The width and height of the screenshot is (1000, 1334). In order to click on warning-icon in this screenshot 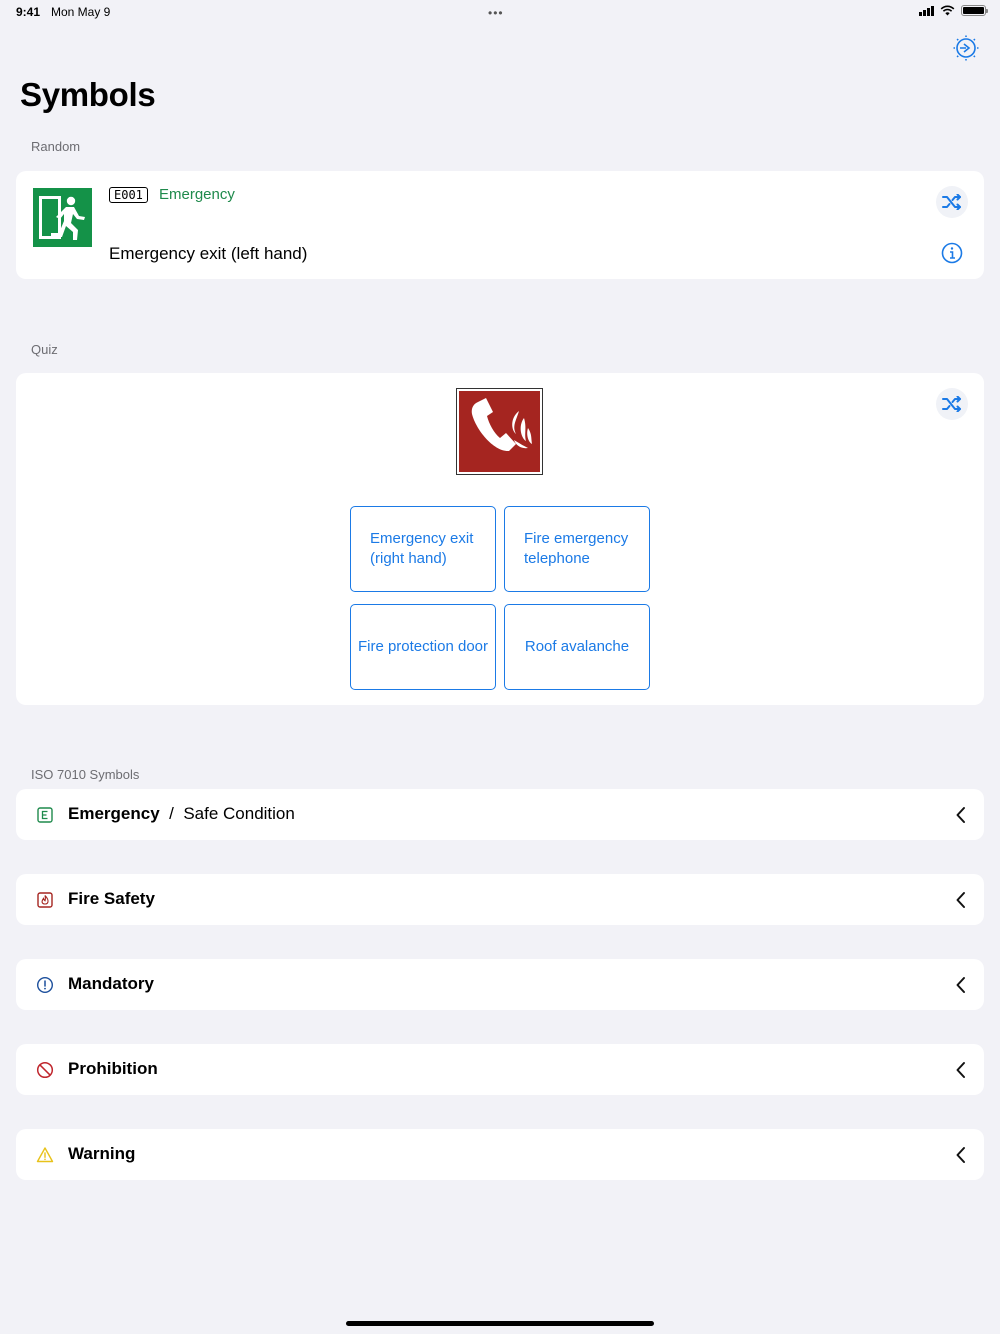, I will do `click(45, 1155)`.